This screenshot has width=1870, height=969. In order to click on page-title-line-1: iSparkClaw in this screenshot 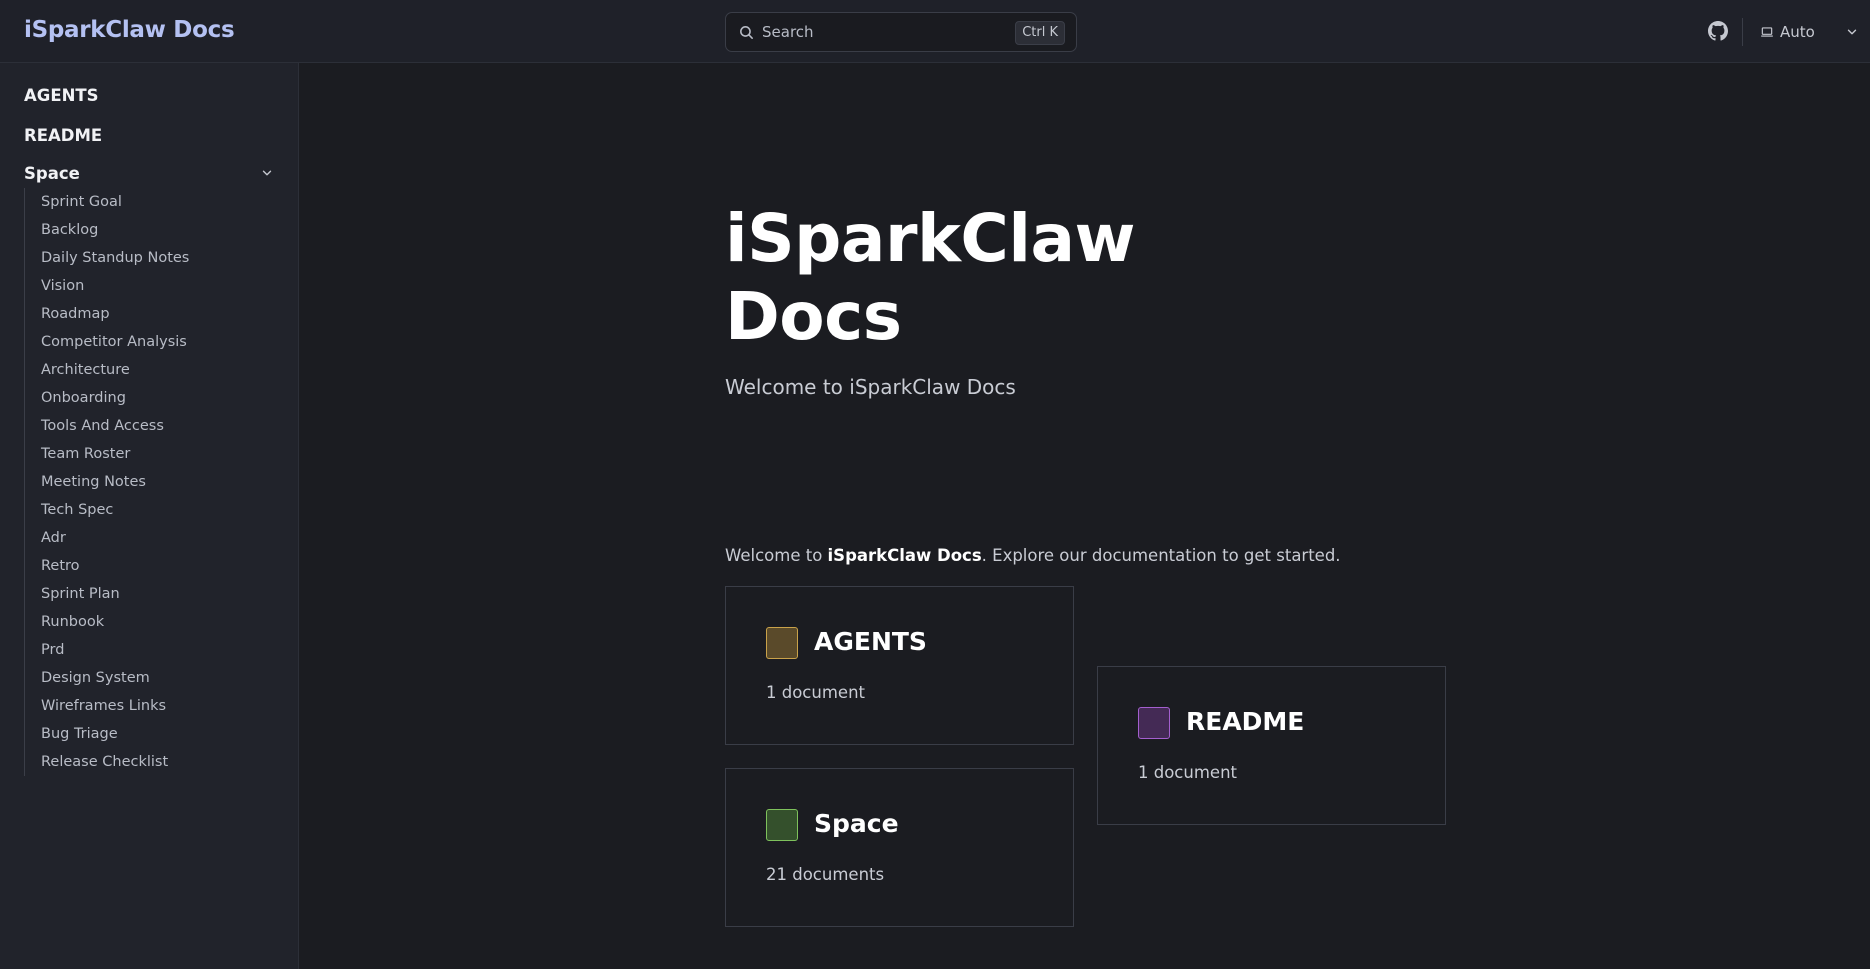, I will do `click(930, 238)`.